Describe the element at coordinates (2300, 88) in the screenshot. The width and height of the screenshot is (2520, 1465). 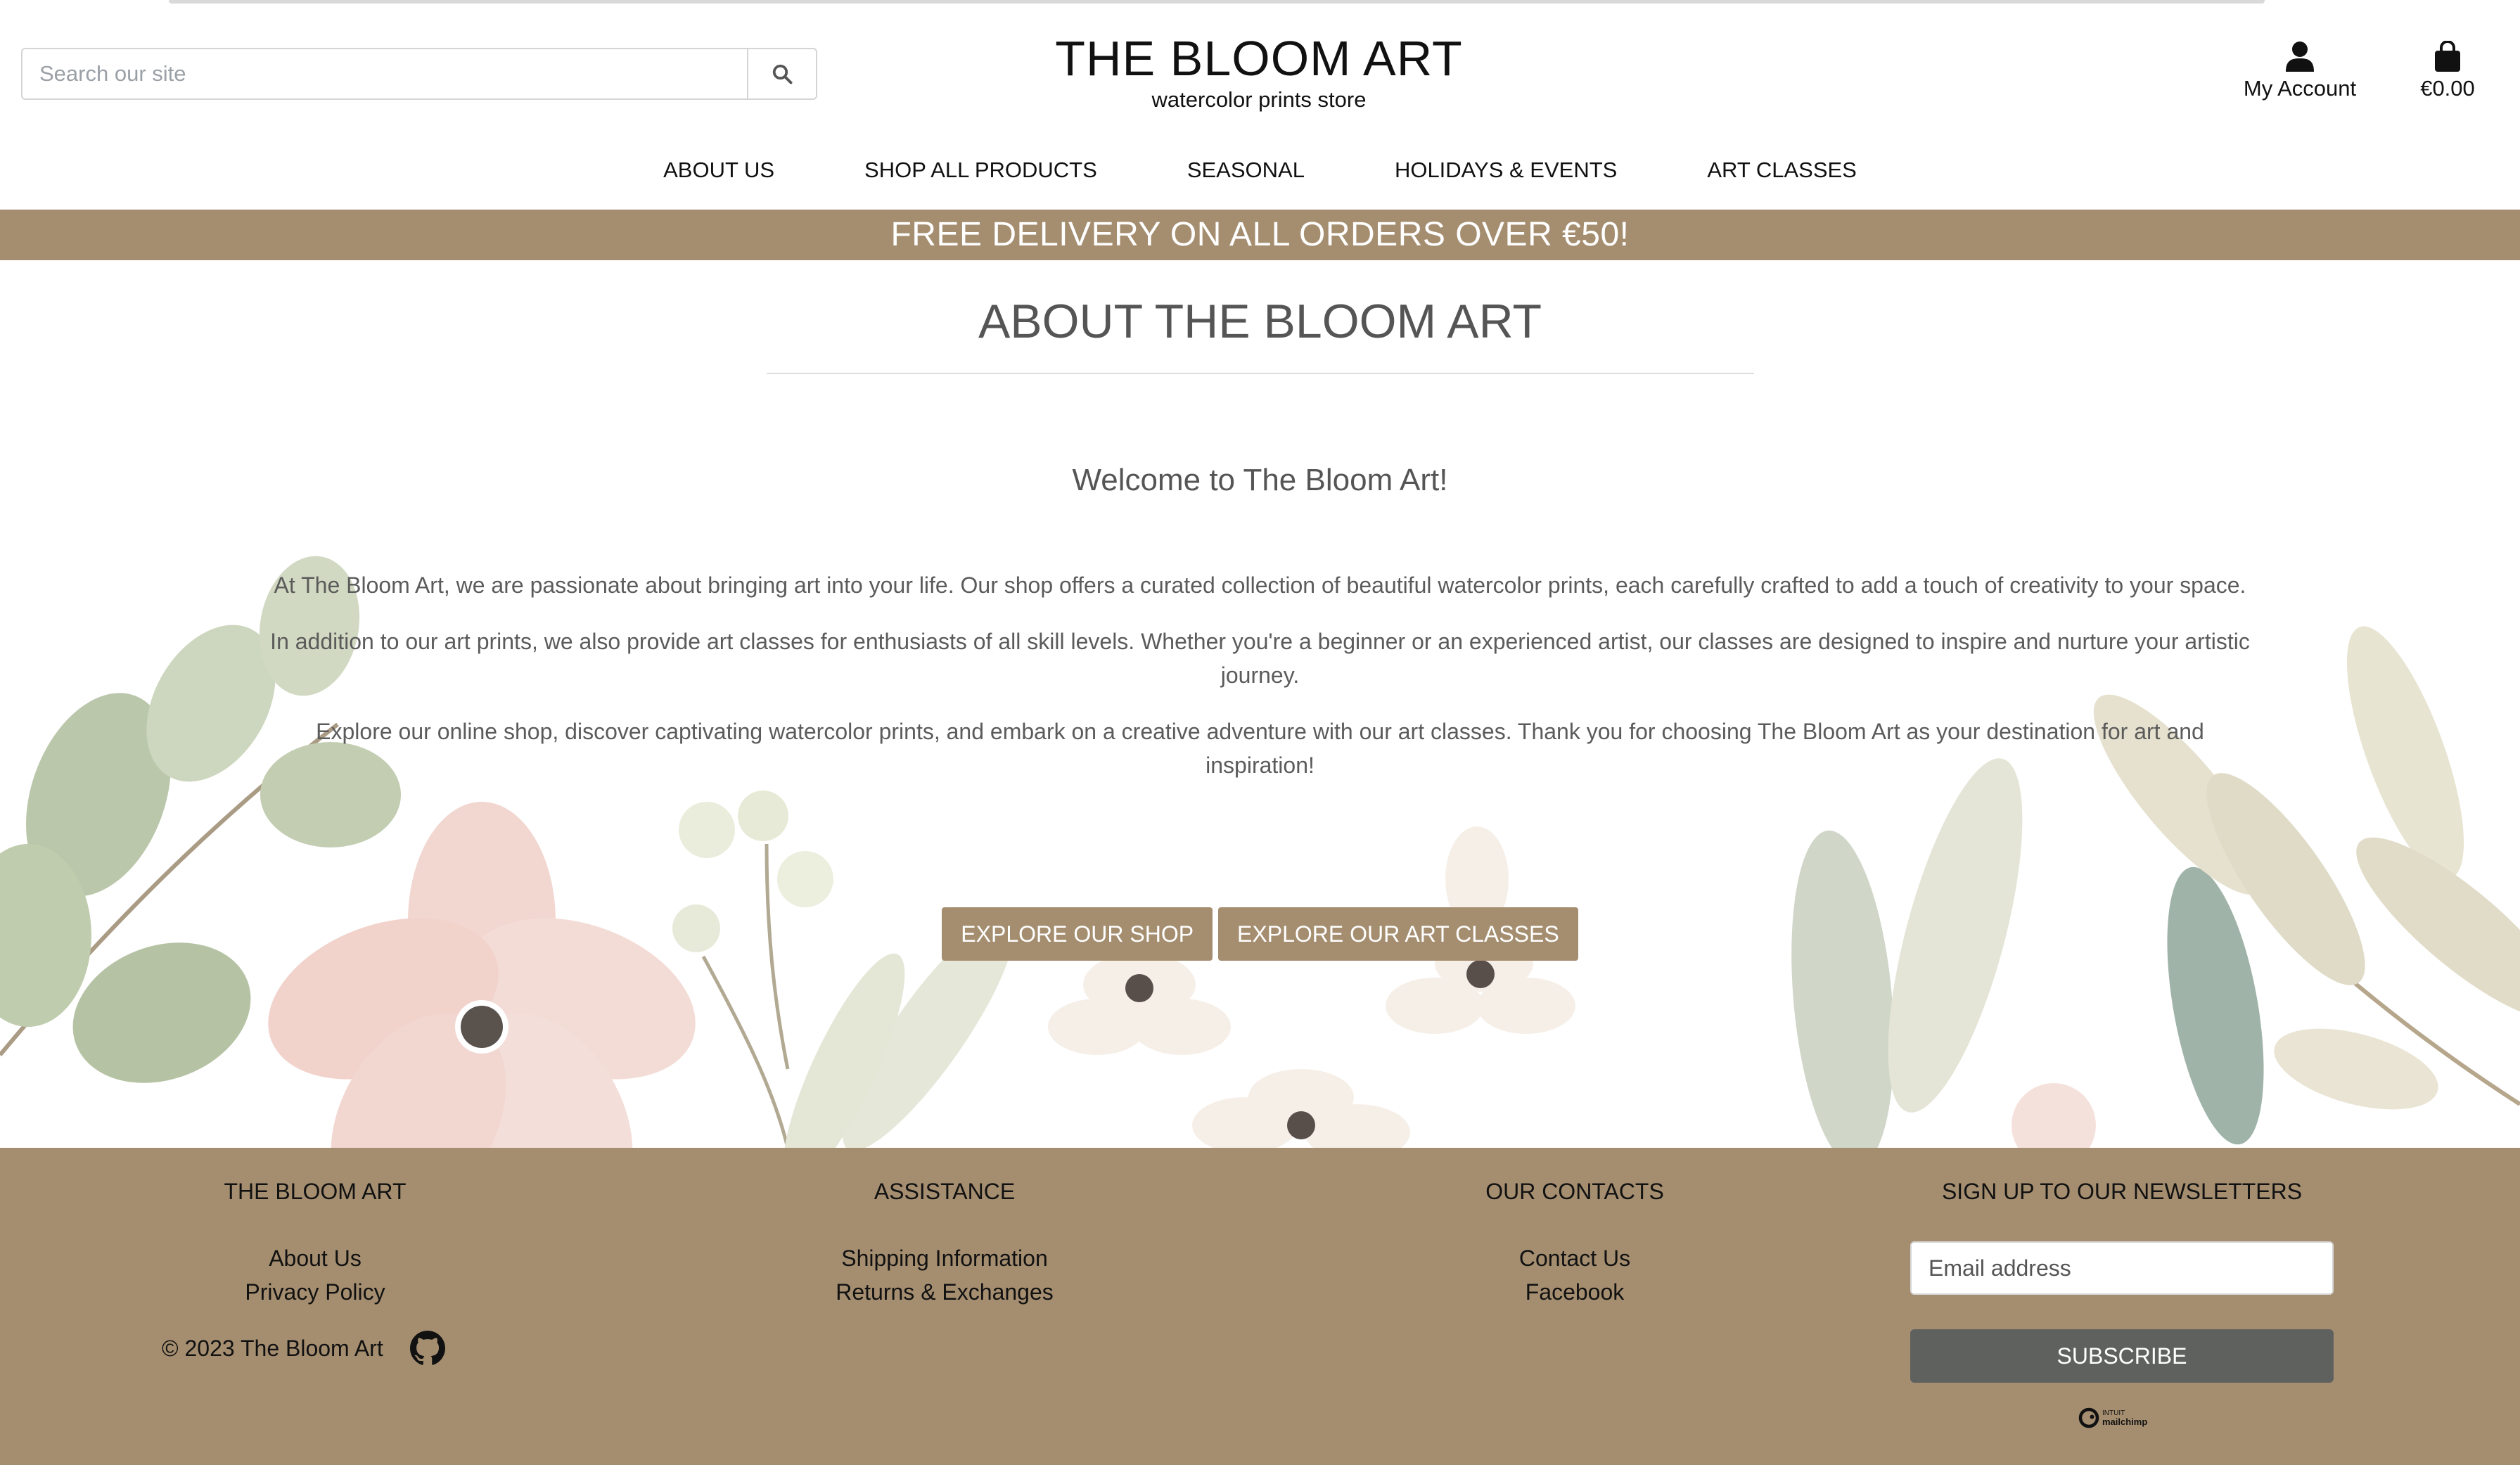
I see `my-account-label: My Account` at that location.